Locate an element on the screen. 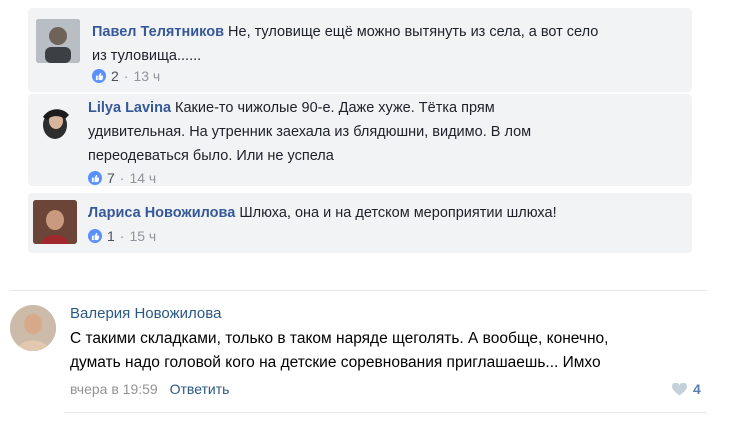  reply-button: Ответить is located at coordinates (200, 389).